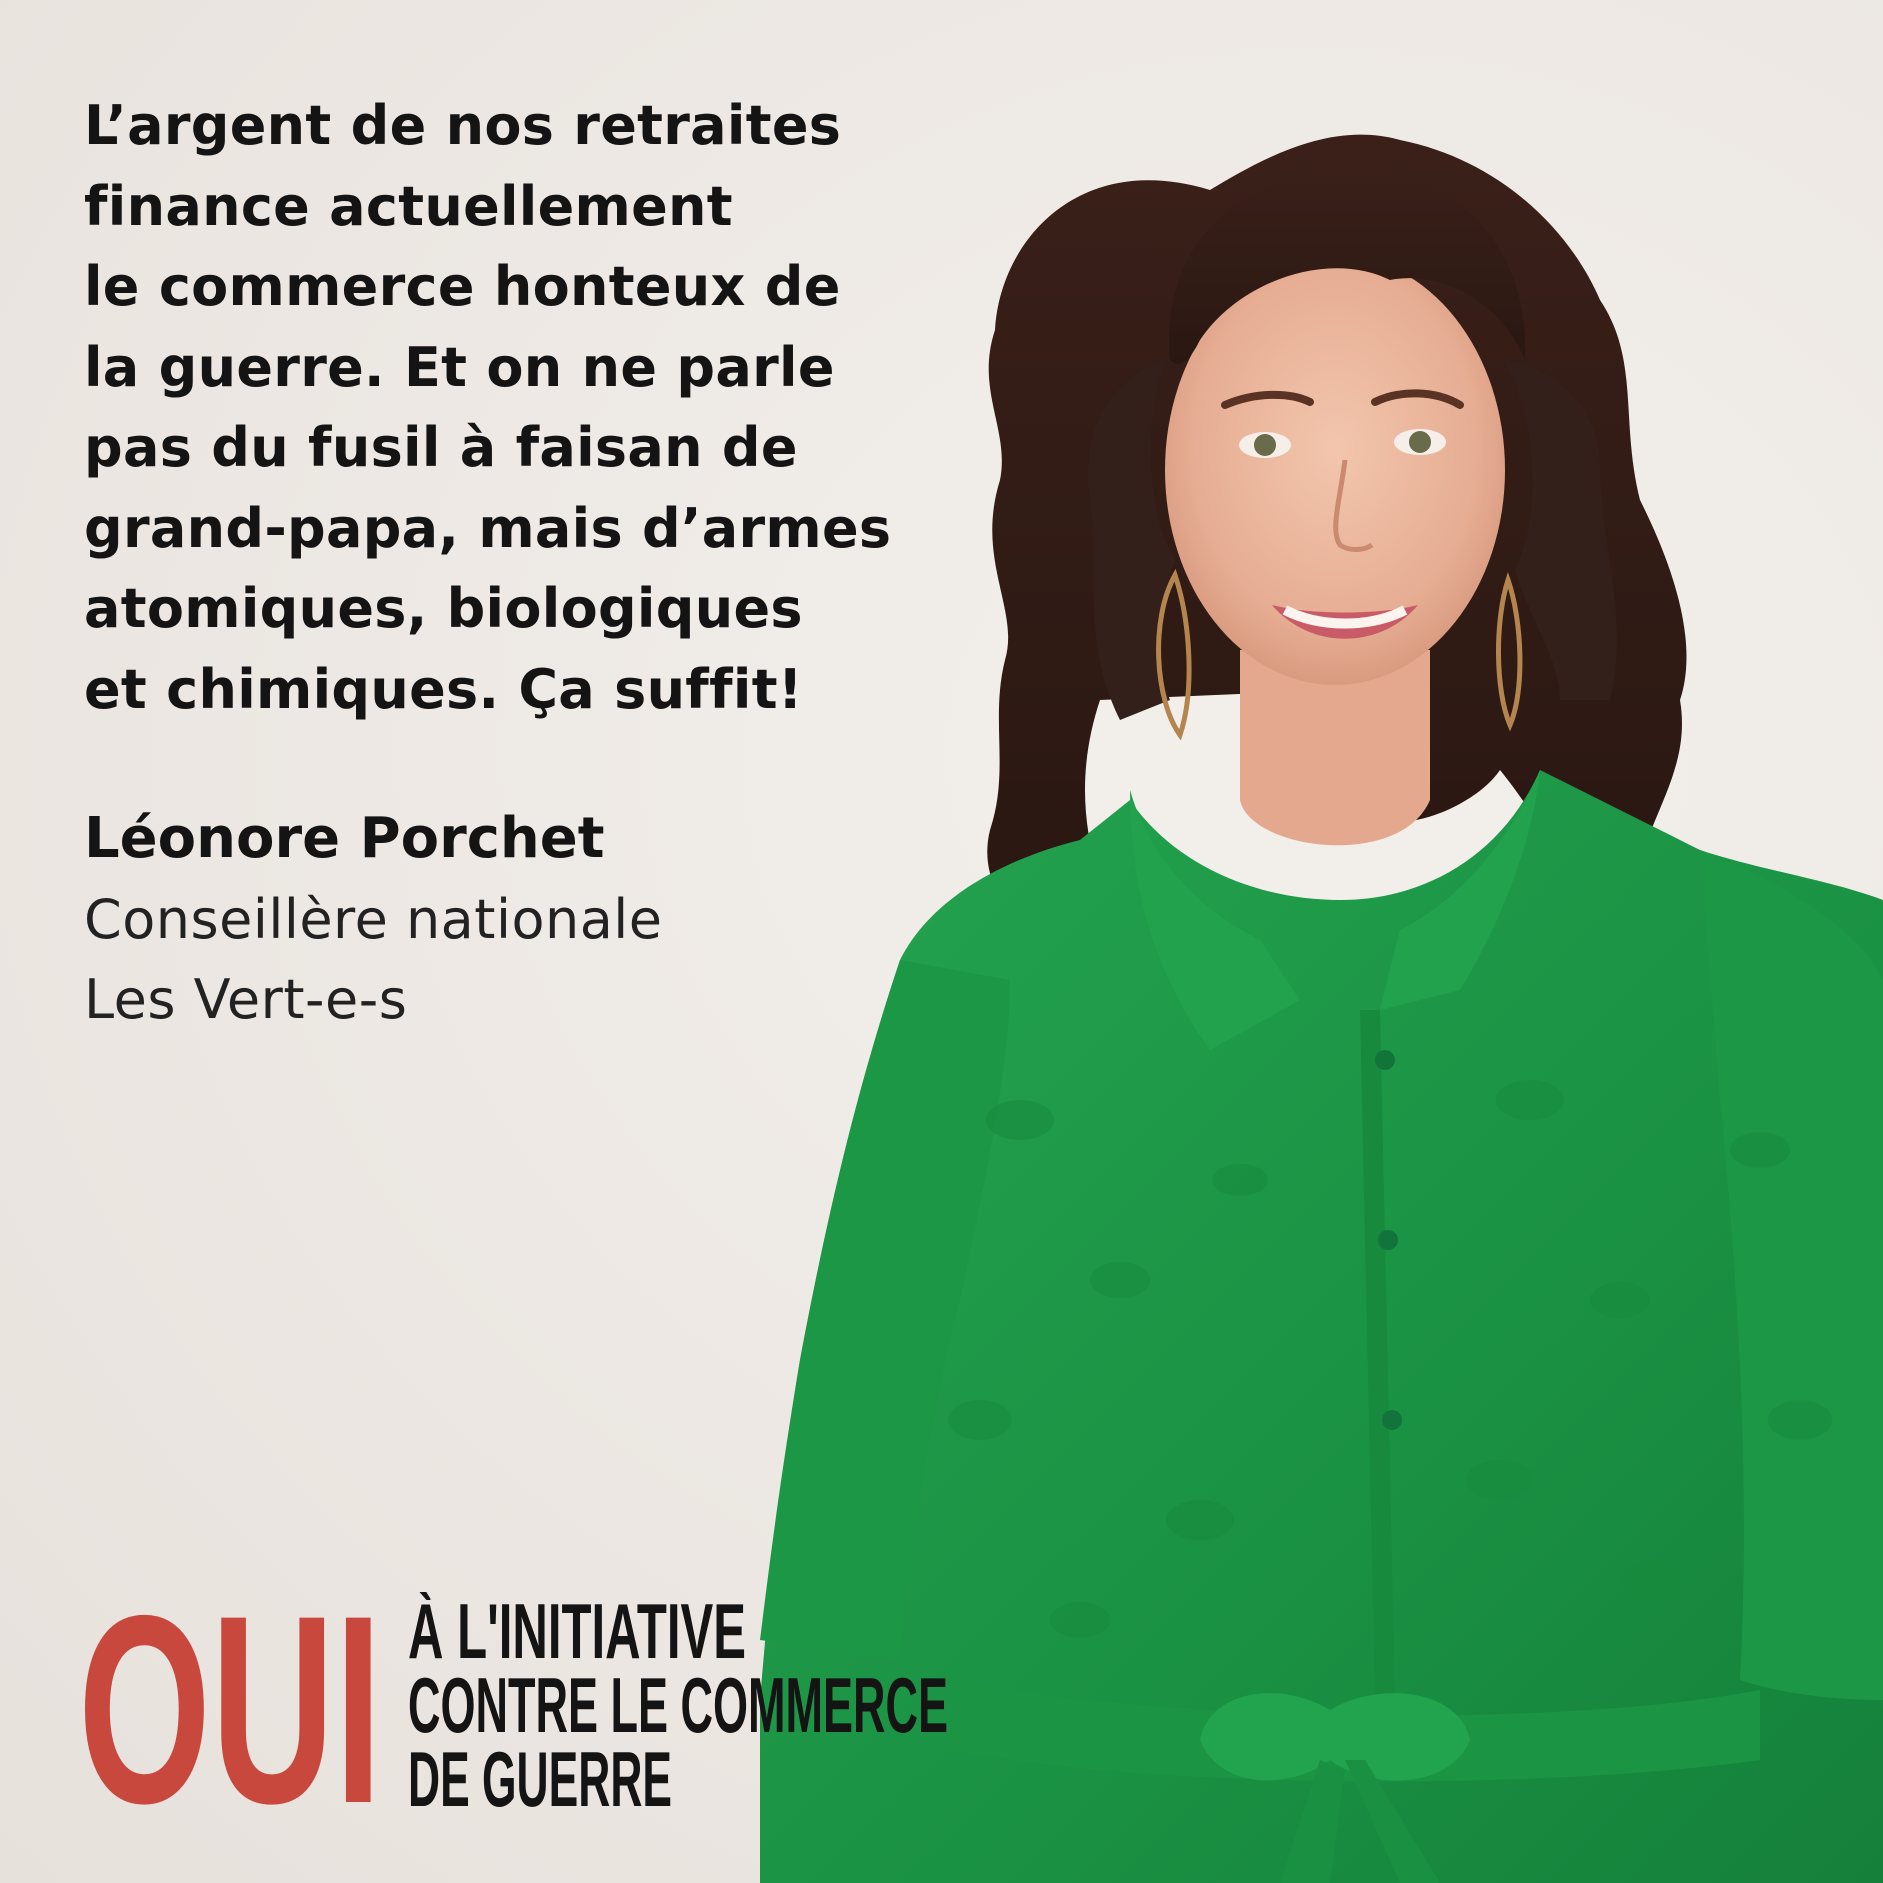  I want to click on quote-line: le commerce honteux de, so click(462, 286).